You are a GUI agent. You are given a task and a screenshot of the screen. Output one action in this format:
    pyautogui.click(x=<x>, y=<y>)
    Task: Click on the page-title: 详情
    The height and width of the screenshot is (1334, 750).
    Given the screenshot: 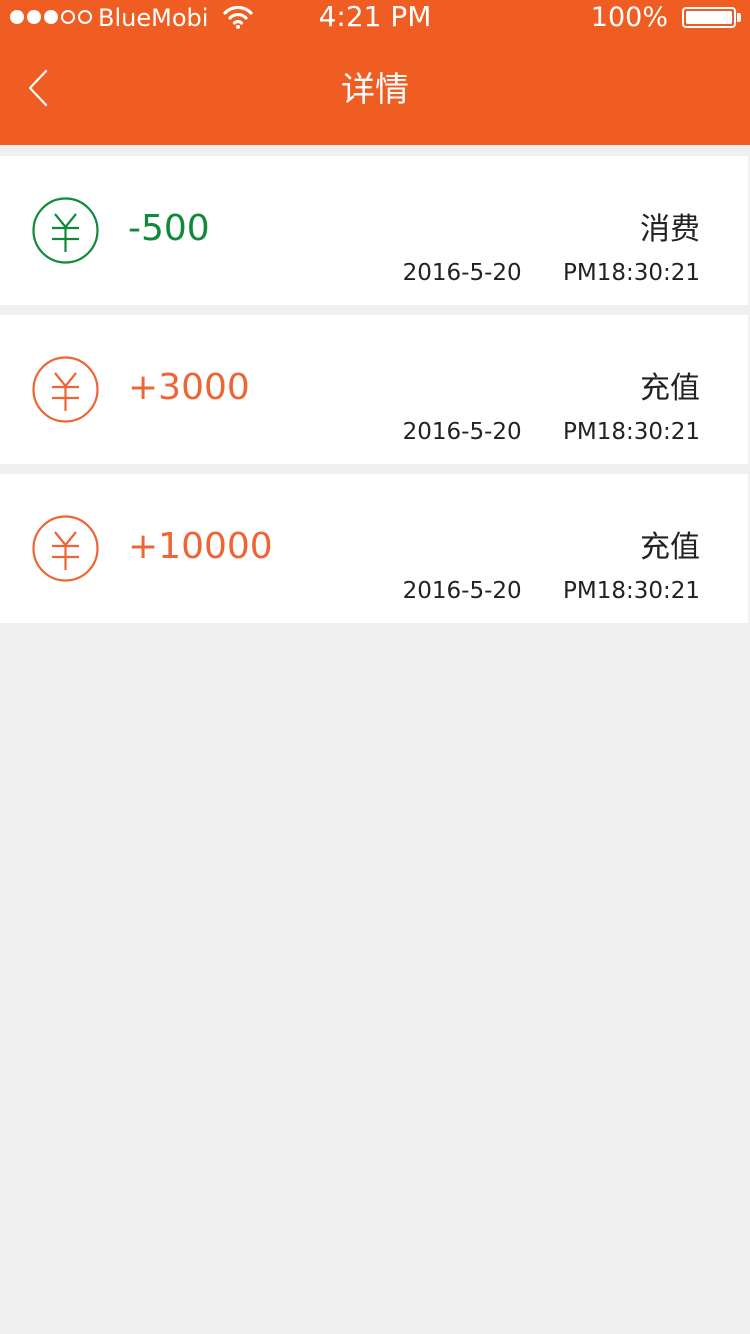 What is the action you would take?
    pyautogui.click(x=375, y=90)
    